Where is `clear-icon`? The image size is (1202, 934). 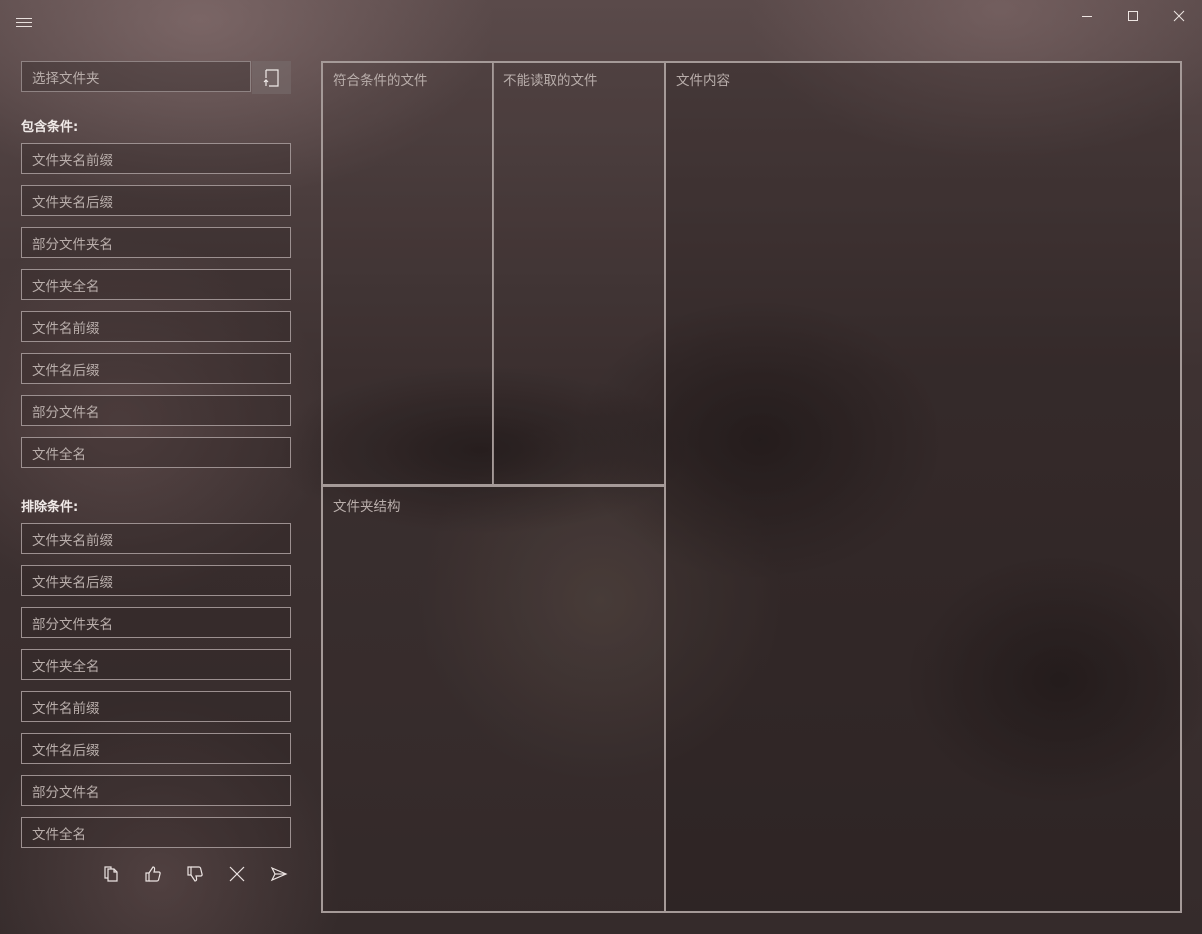
clear-icon is located at coordinates (237, 874).